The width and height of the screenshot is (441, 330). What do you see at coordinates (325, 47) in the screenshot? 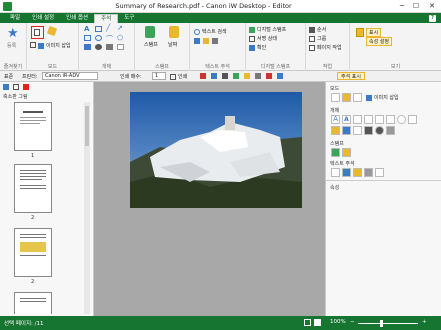
I see `page-op-button: 페이지 작업` at bounding box center [325, 47].